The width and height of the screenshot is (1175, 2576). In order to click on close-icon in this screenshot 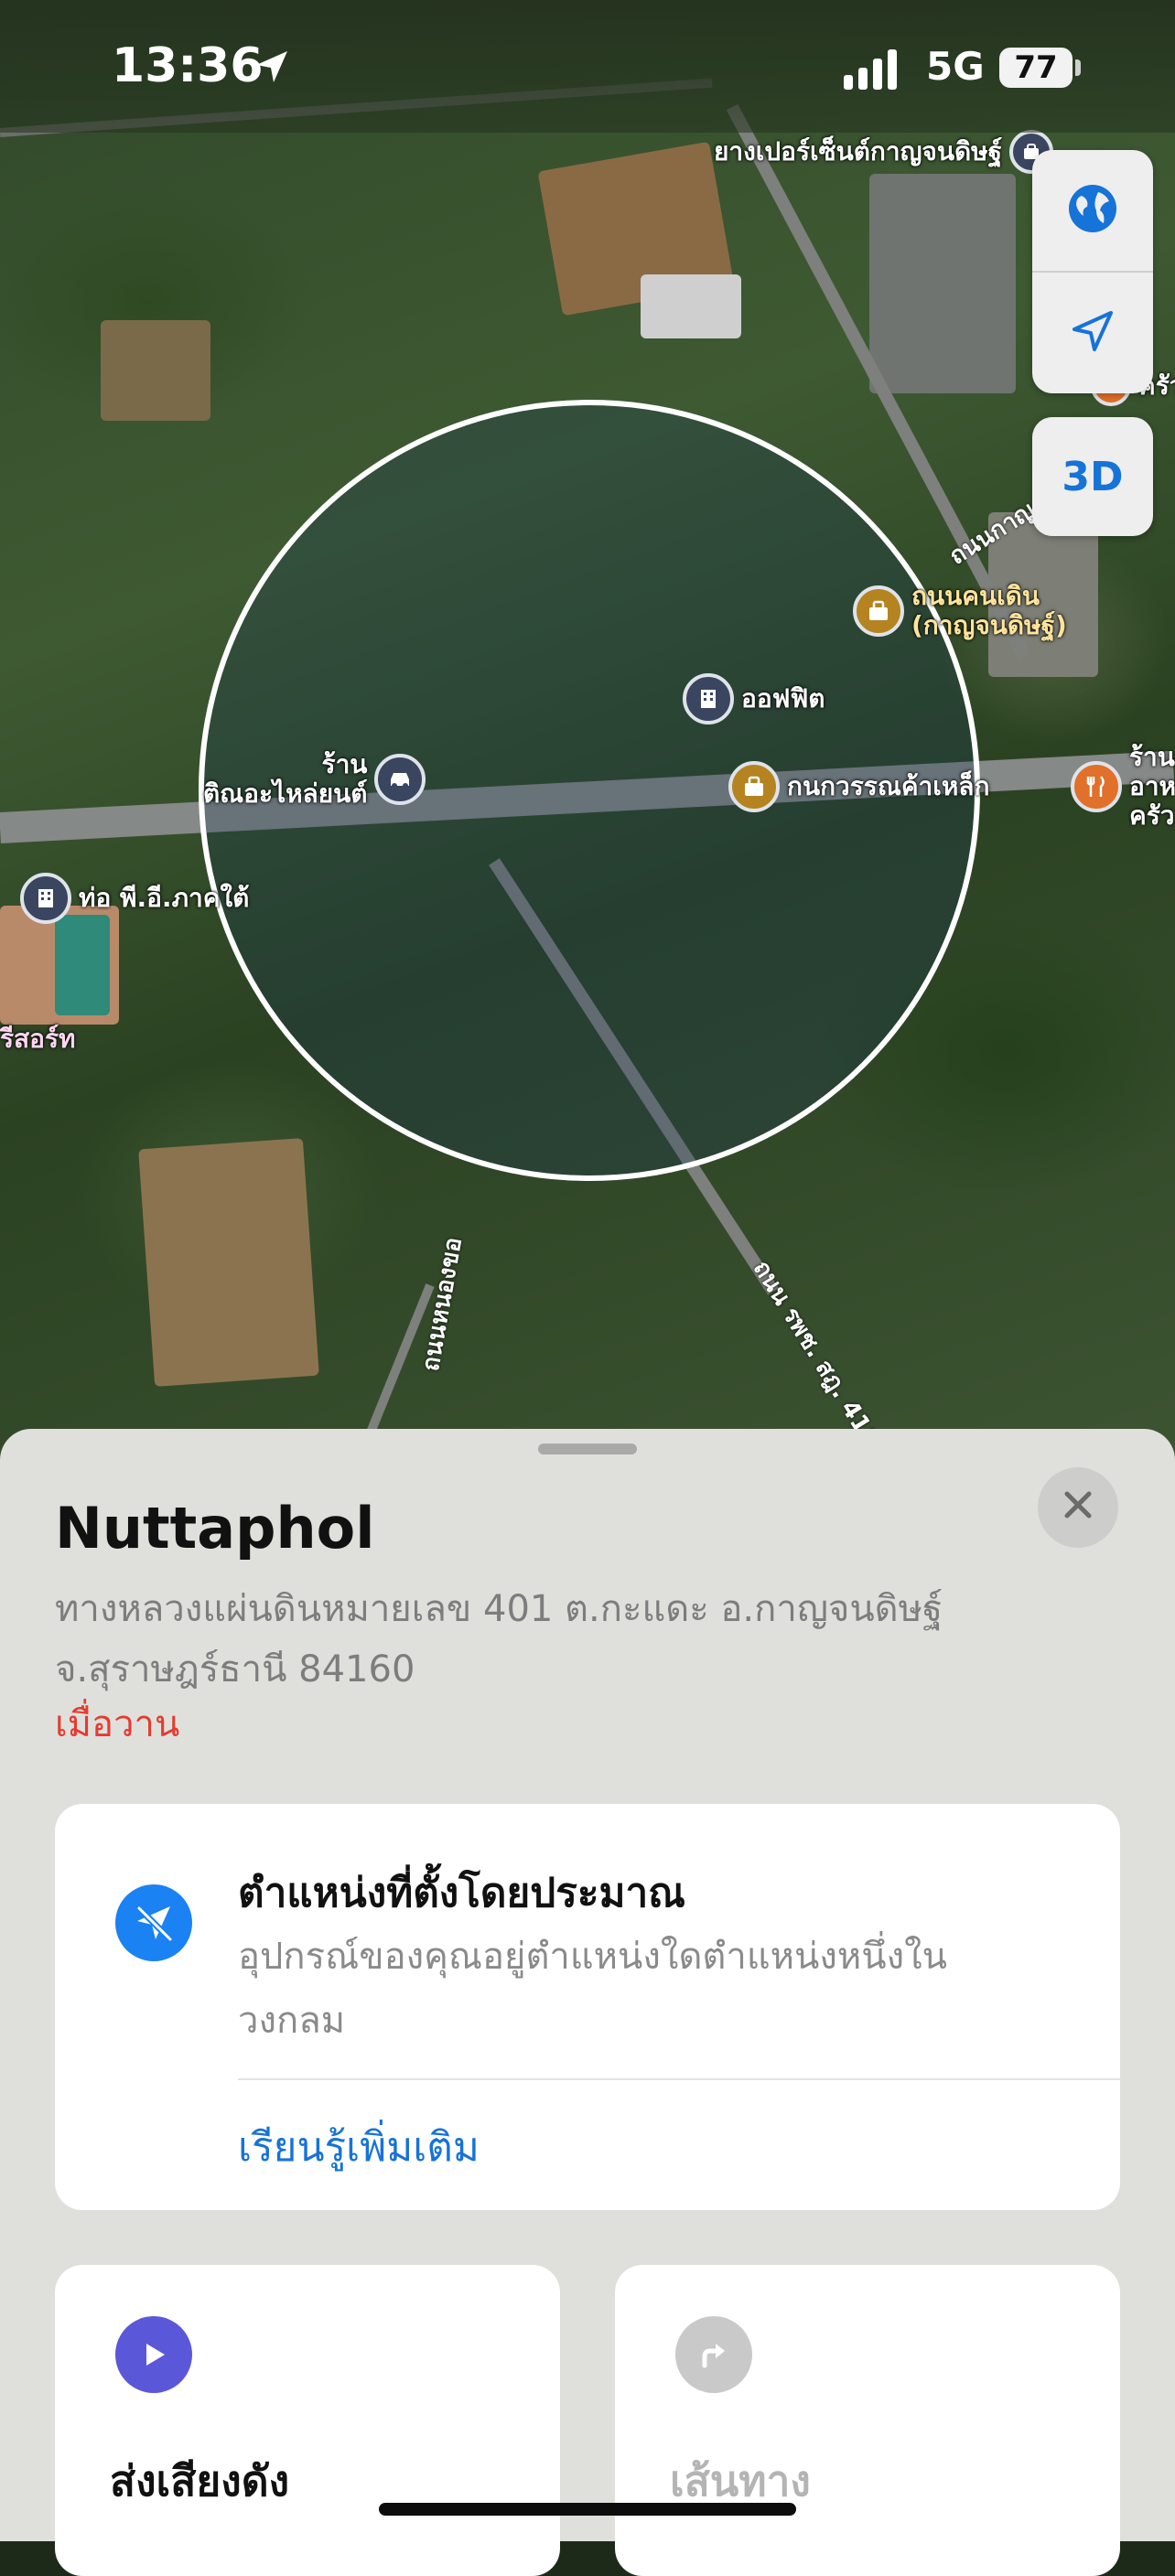, I will do `click(1078, 1508)`.